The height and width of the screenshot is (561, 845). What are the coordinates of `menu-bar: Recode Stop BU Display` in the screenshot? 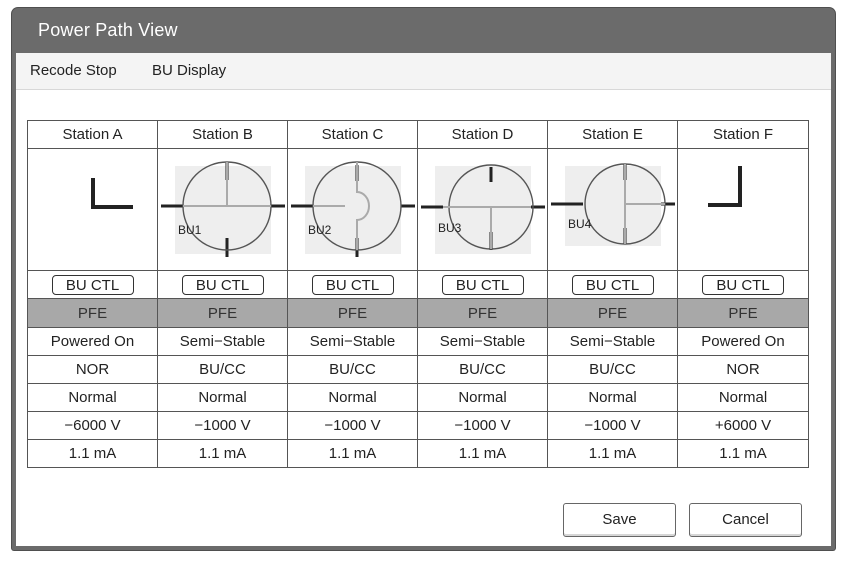 It's located at (423, 71).